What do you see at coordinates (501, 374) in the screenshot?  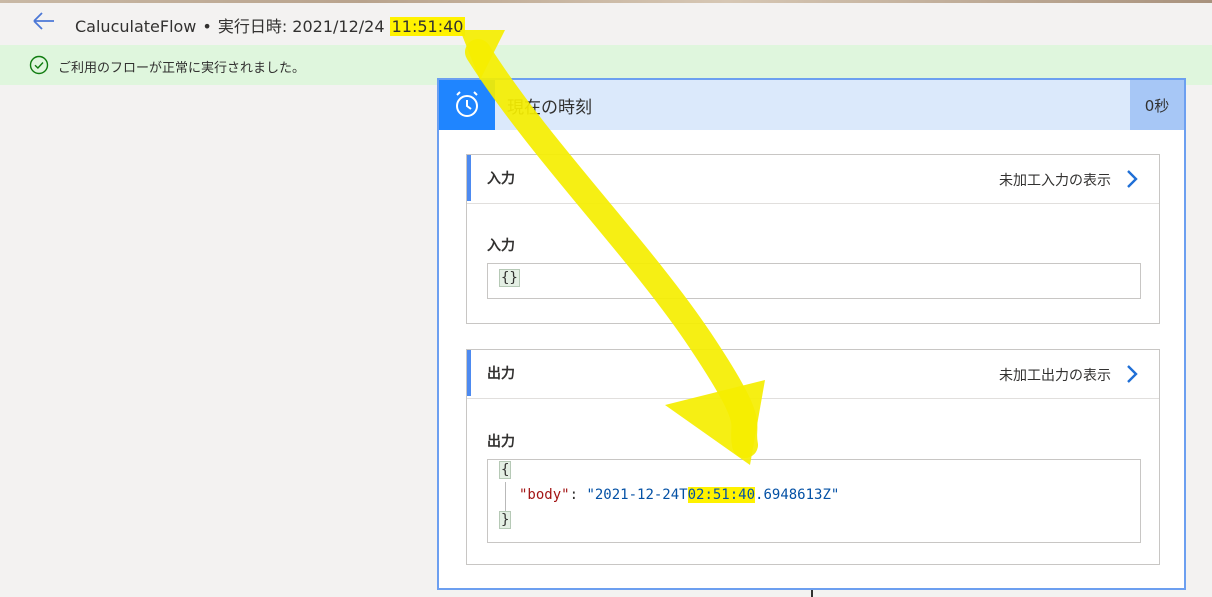 I see `outputs-section-label: 出力` at bounding box center [501, 374].